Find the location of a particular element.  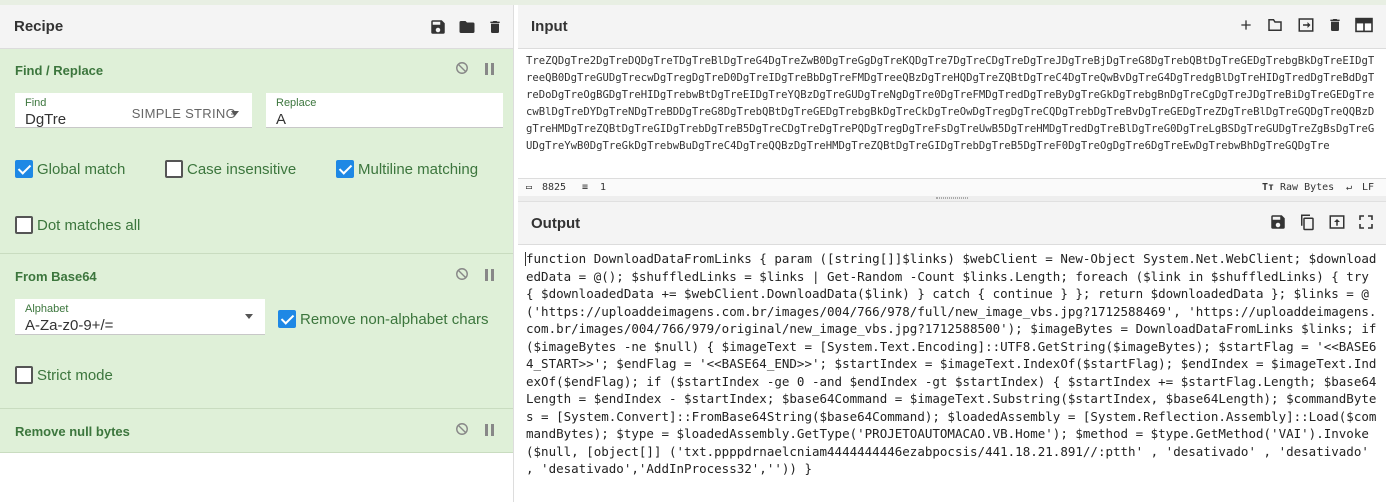

char-count-icon: ▭ is located at coordinates (529, 187).